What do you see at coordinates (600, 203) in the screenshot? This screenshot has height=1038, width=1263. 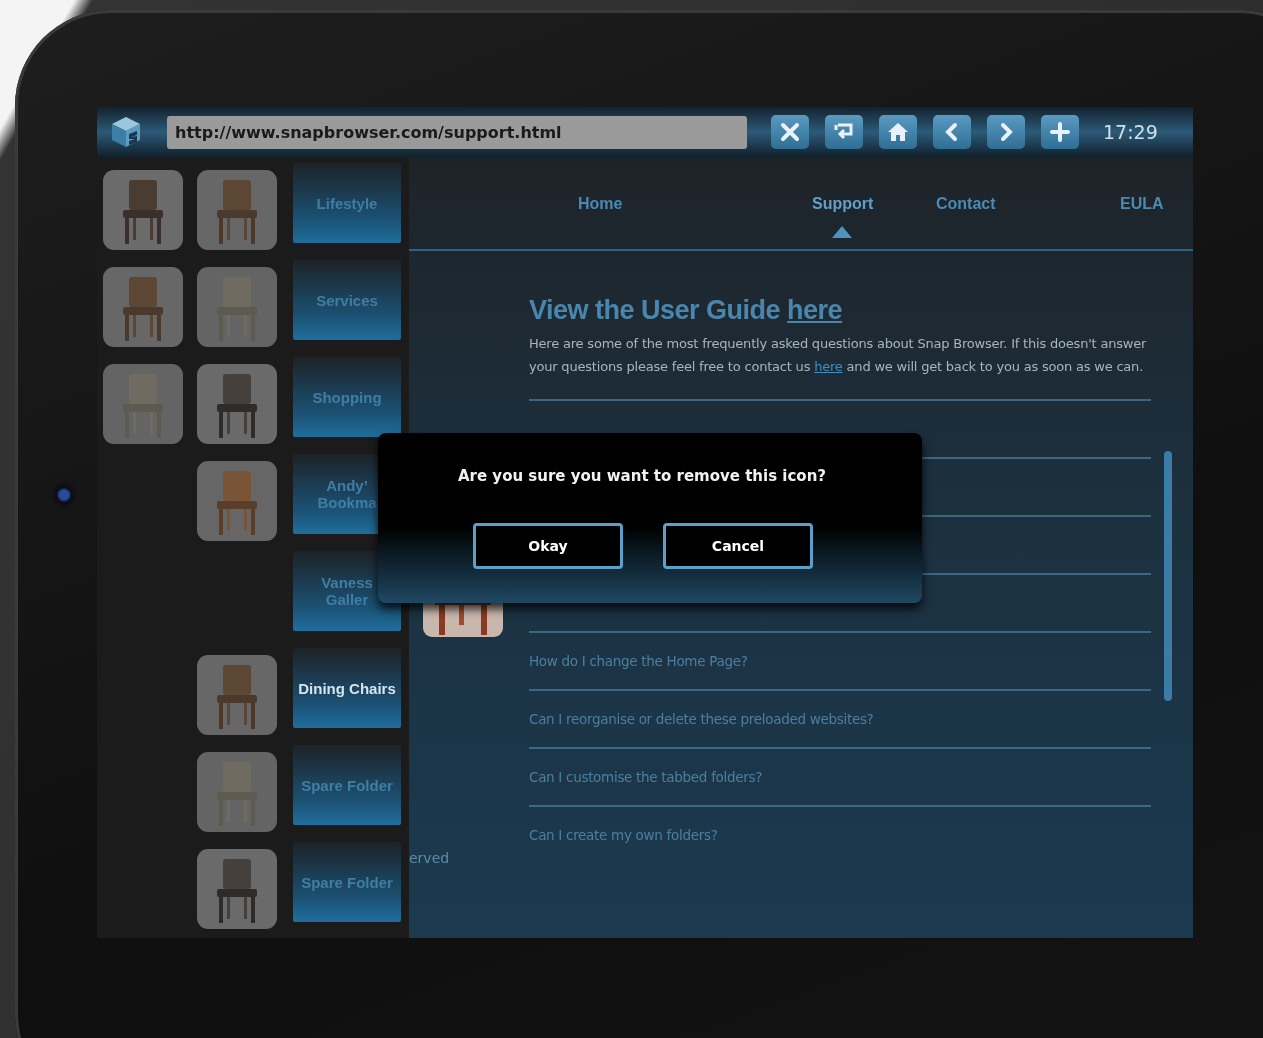 I see `nav-link: Home` at bounding box center [600, 203].